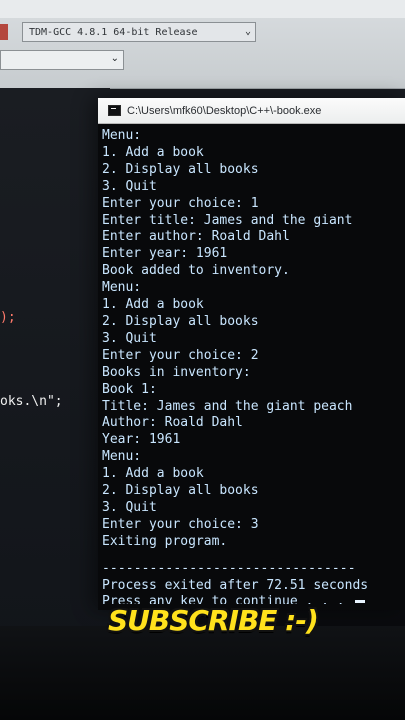  What do you see at coordinates (252, 555) in the screenshot?
I see `console-gap` at bounding box center [252, 555].